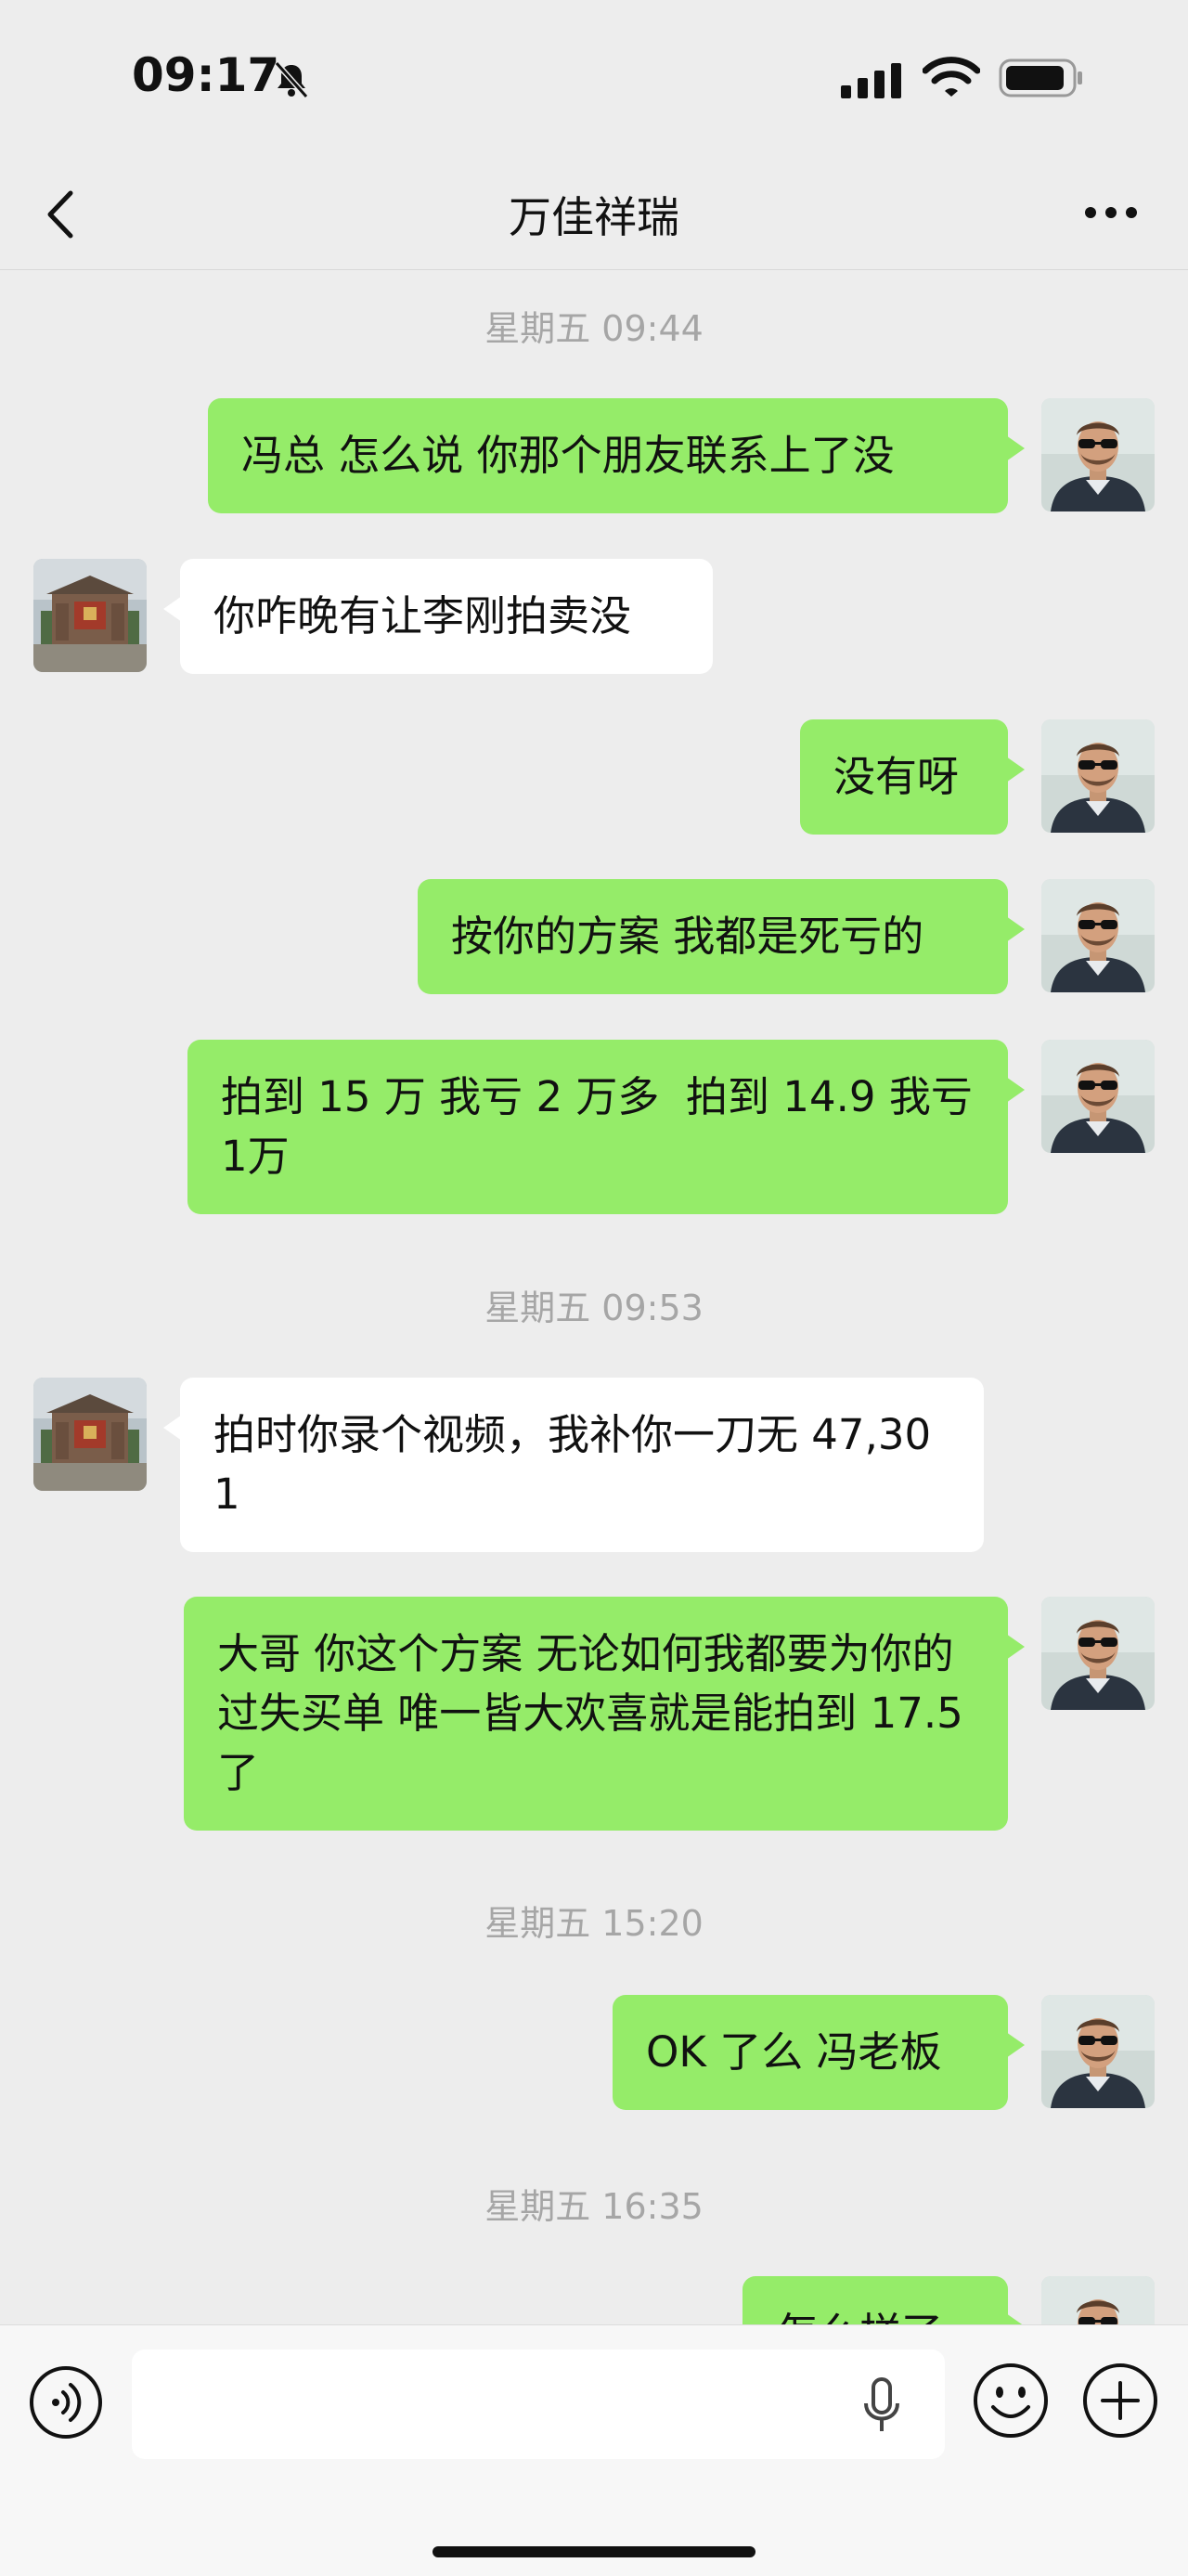  What do you see at coordinates (871, 80) in the screenshot?
I see `cellular-signal-icon` at bounding box center [871, 80].